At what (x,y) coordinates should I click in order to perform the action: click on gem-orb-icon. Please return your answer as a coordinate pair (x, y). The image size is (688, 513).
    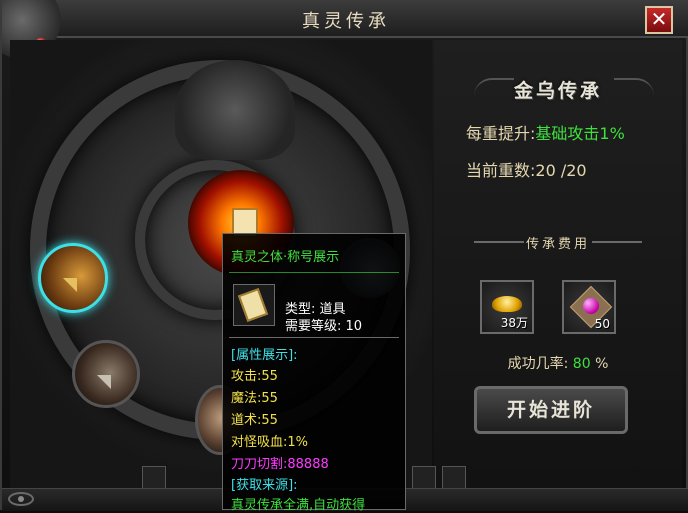
    Looking at the image, I should click on (591, 306).